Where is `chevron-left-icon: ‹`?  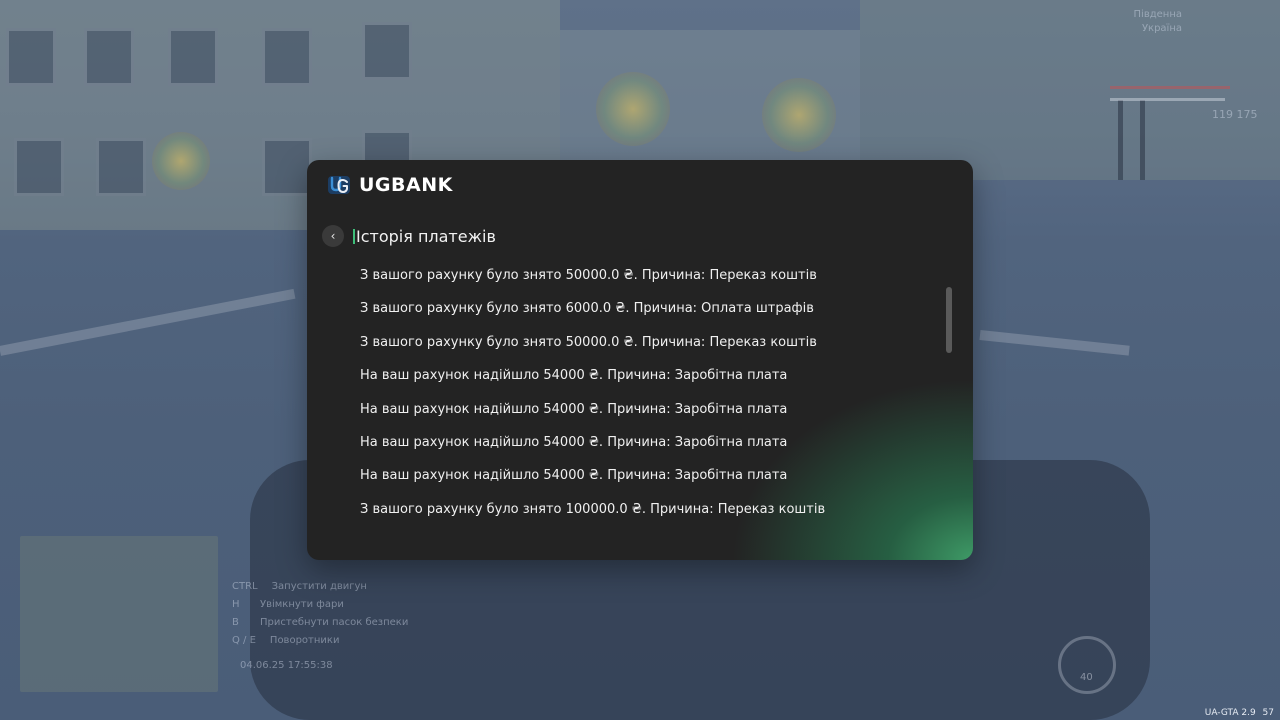 chevron-left-icon: ‹ is located at coordinates (333, 236).